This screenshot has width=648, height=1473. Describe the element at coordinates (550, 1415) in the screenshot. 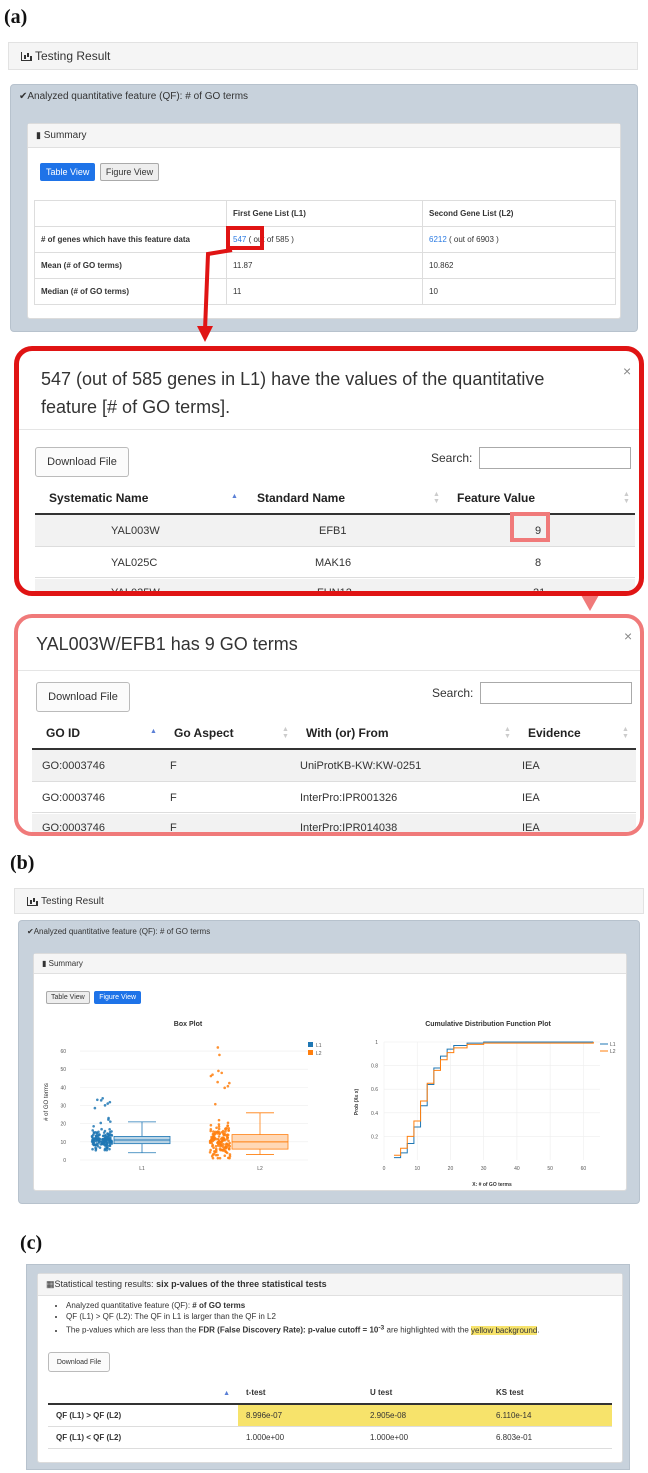

I see `ks-test-value: 6.110e-14` at that location.